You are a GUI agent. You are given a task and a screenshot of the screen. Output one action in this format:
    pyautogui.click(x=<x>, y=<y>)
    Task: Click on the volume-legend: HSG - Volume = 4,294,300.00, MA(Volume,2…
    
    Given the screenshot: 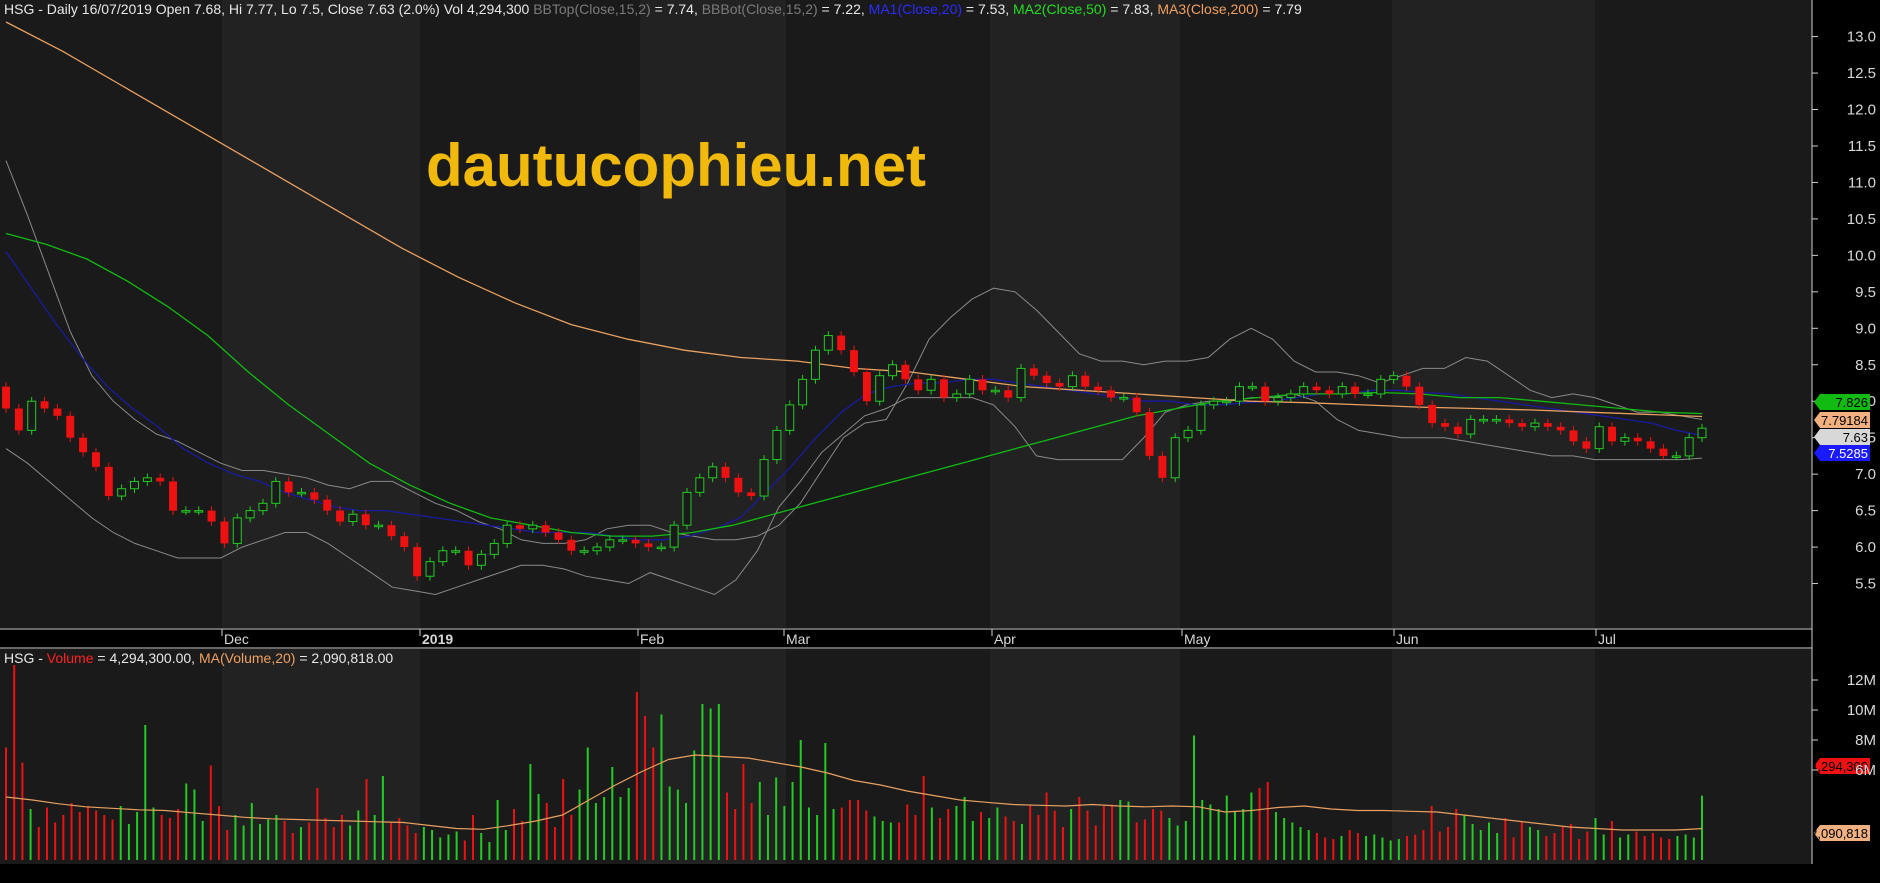 What is the action you would take?
    pyautogui.click(x=198, y=658)
    